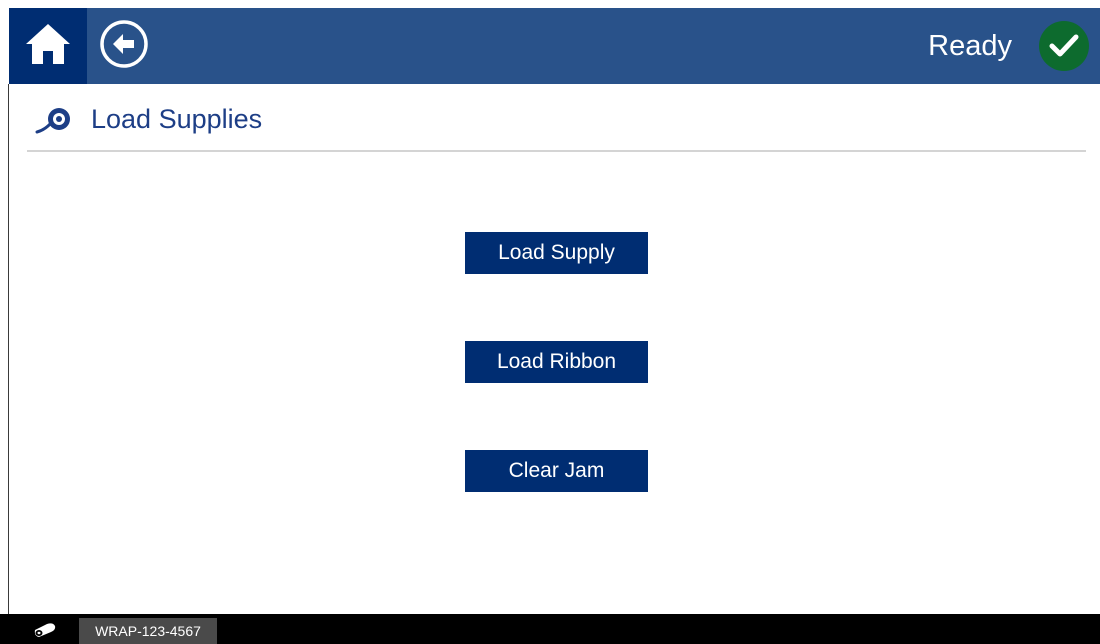 Image resolution: width=1100 pixels, height=644 pixels. I want to click on load-supply-button: Load Supply, so click(556, 253).